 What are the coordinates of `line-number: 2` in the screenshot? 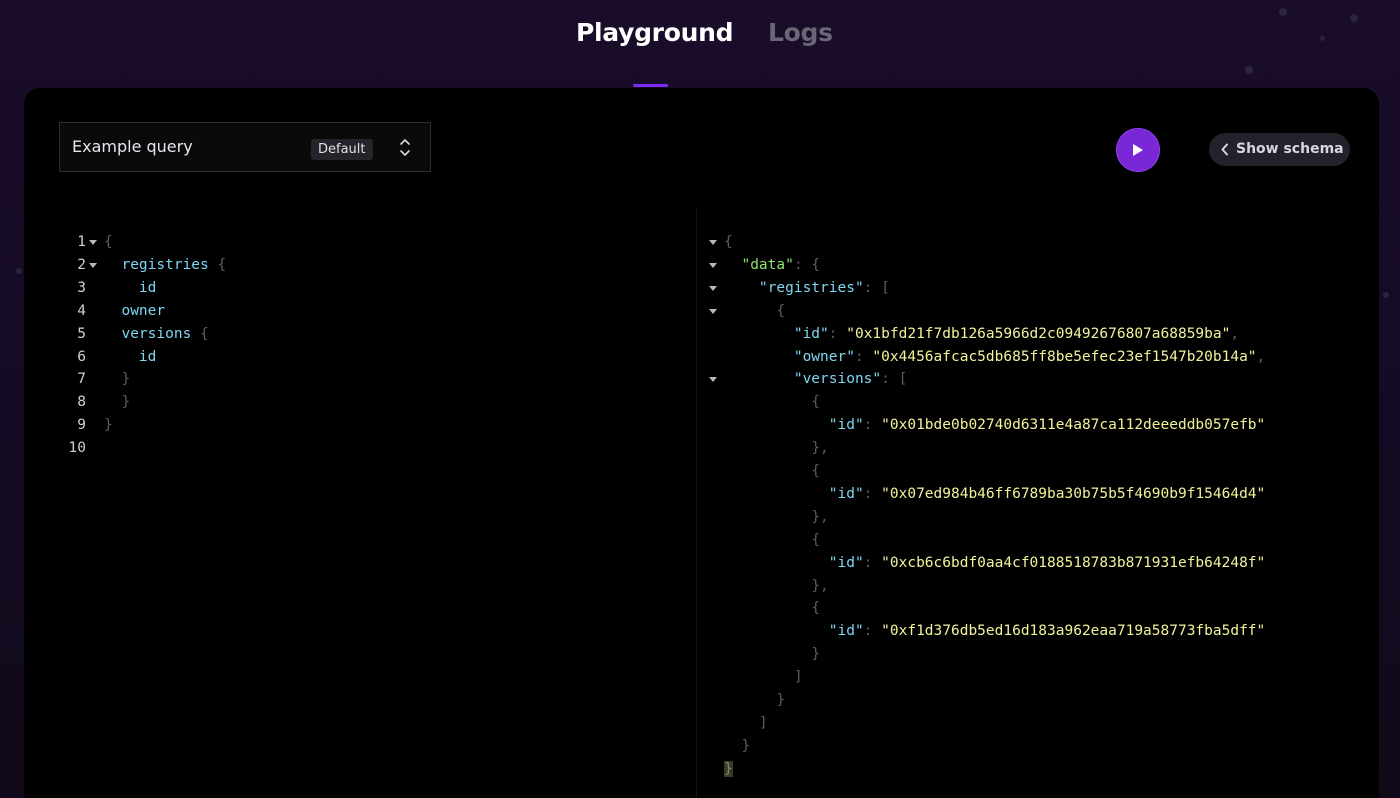 It's located at (81, 264).